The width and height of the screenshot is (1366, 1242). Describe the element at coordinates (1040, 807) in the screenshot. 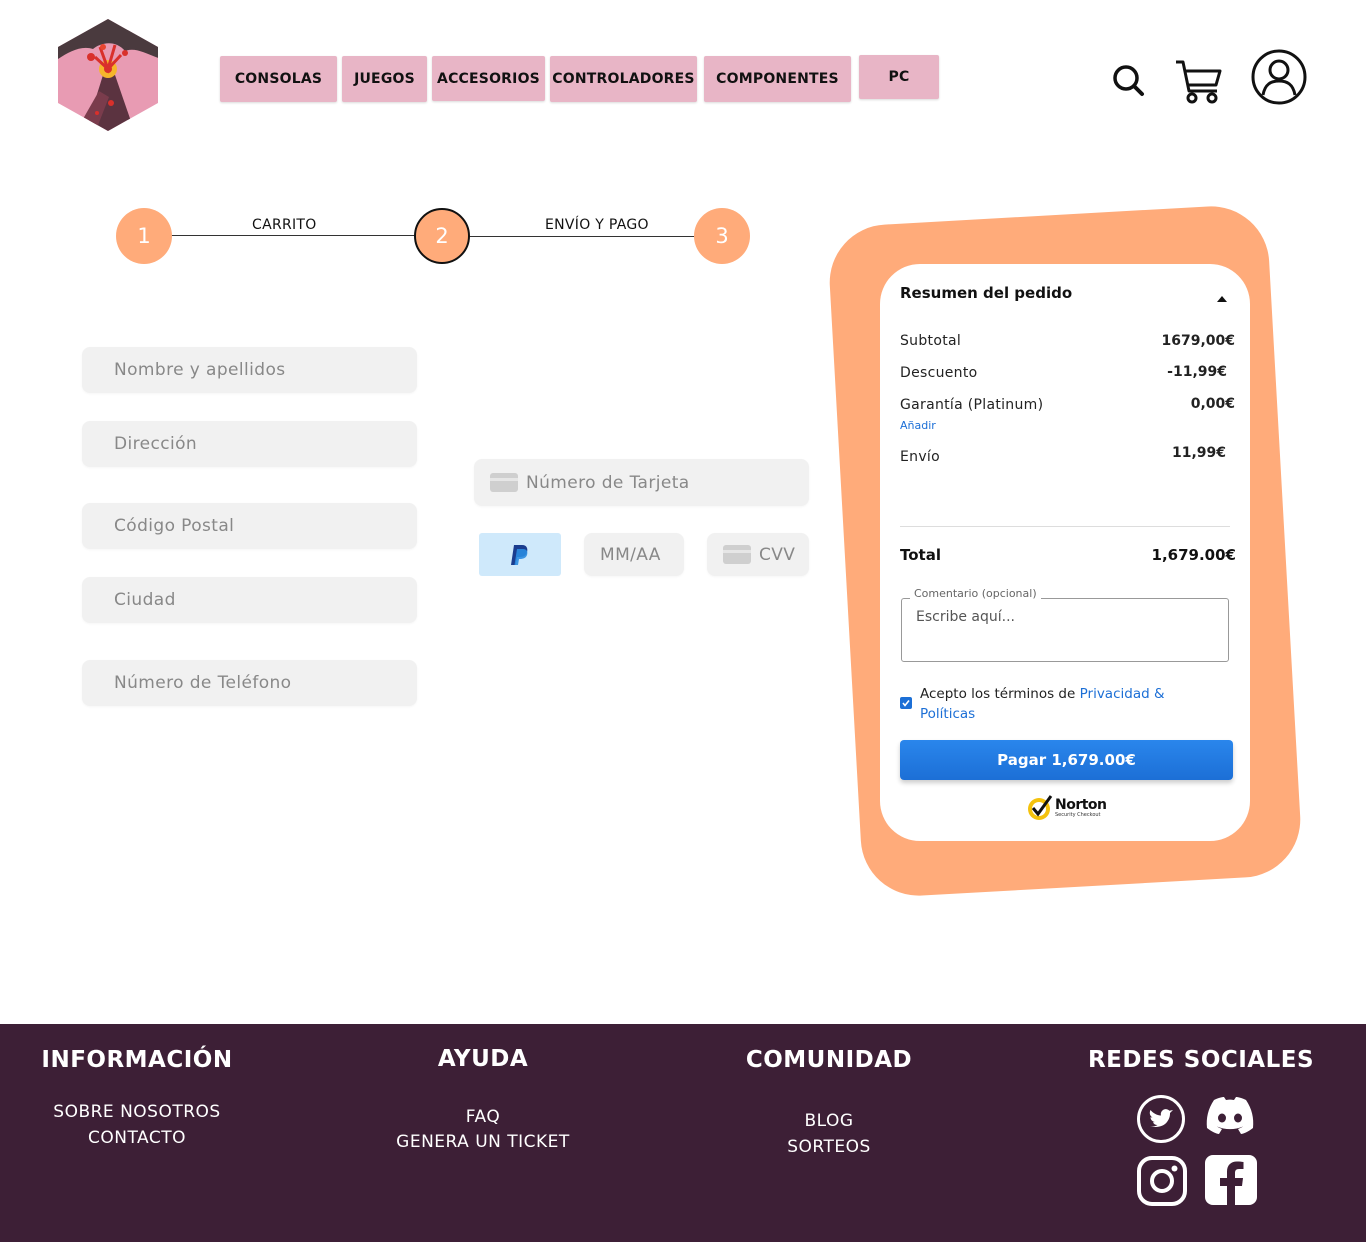

I see `norton-check-icon` at that location.